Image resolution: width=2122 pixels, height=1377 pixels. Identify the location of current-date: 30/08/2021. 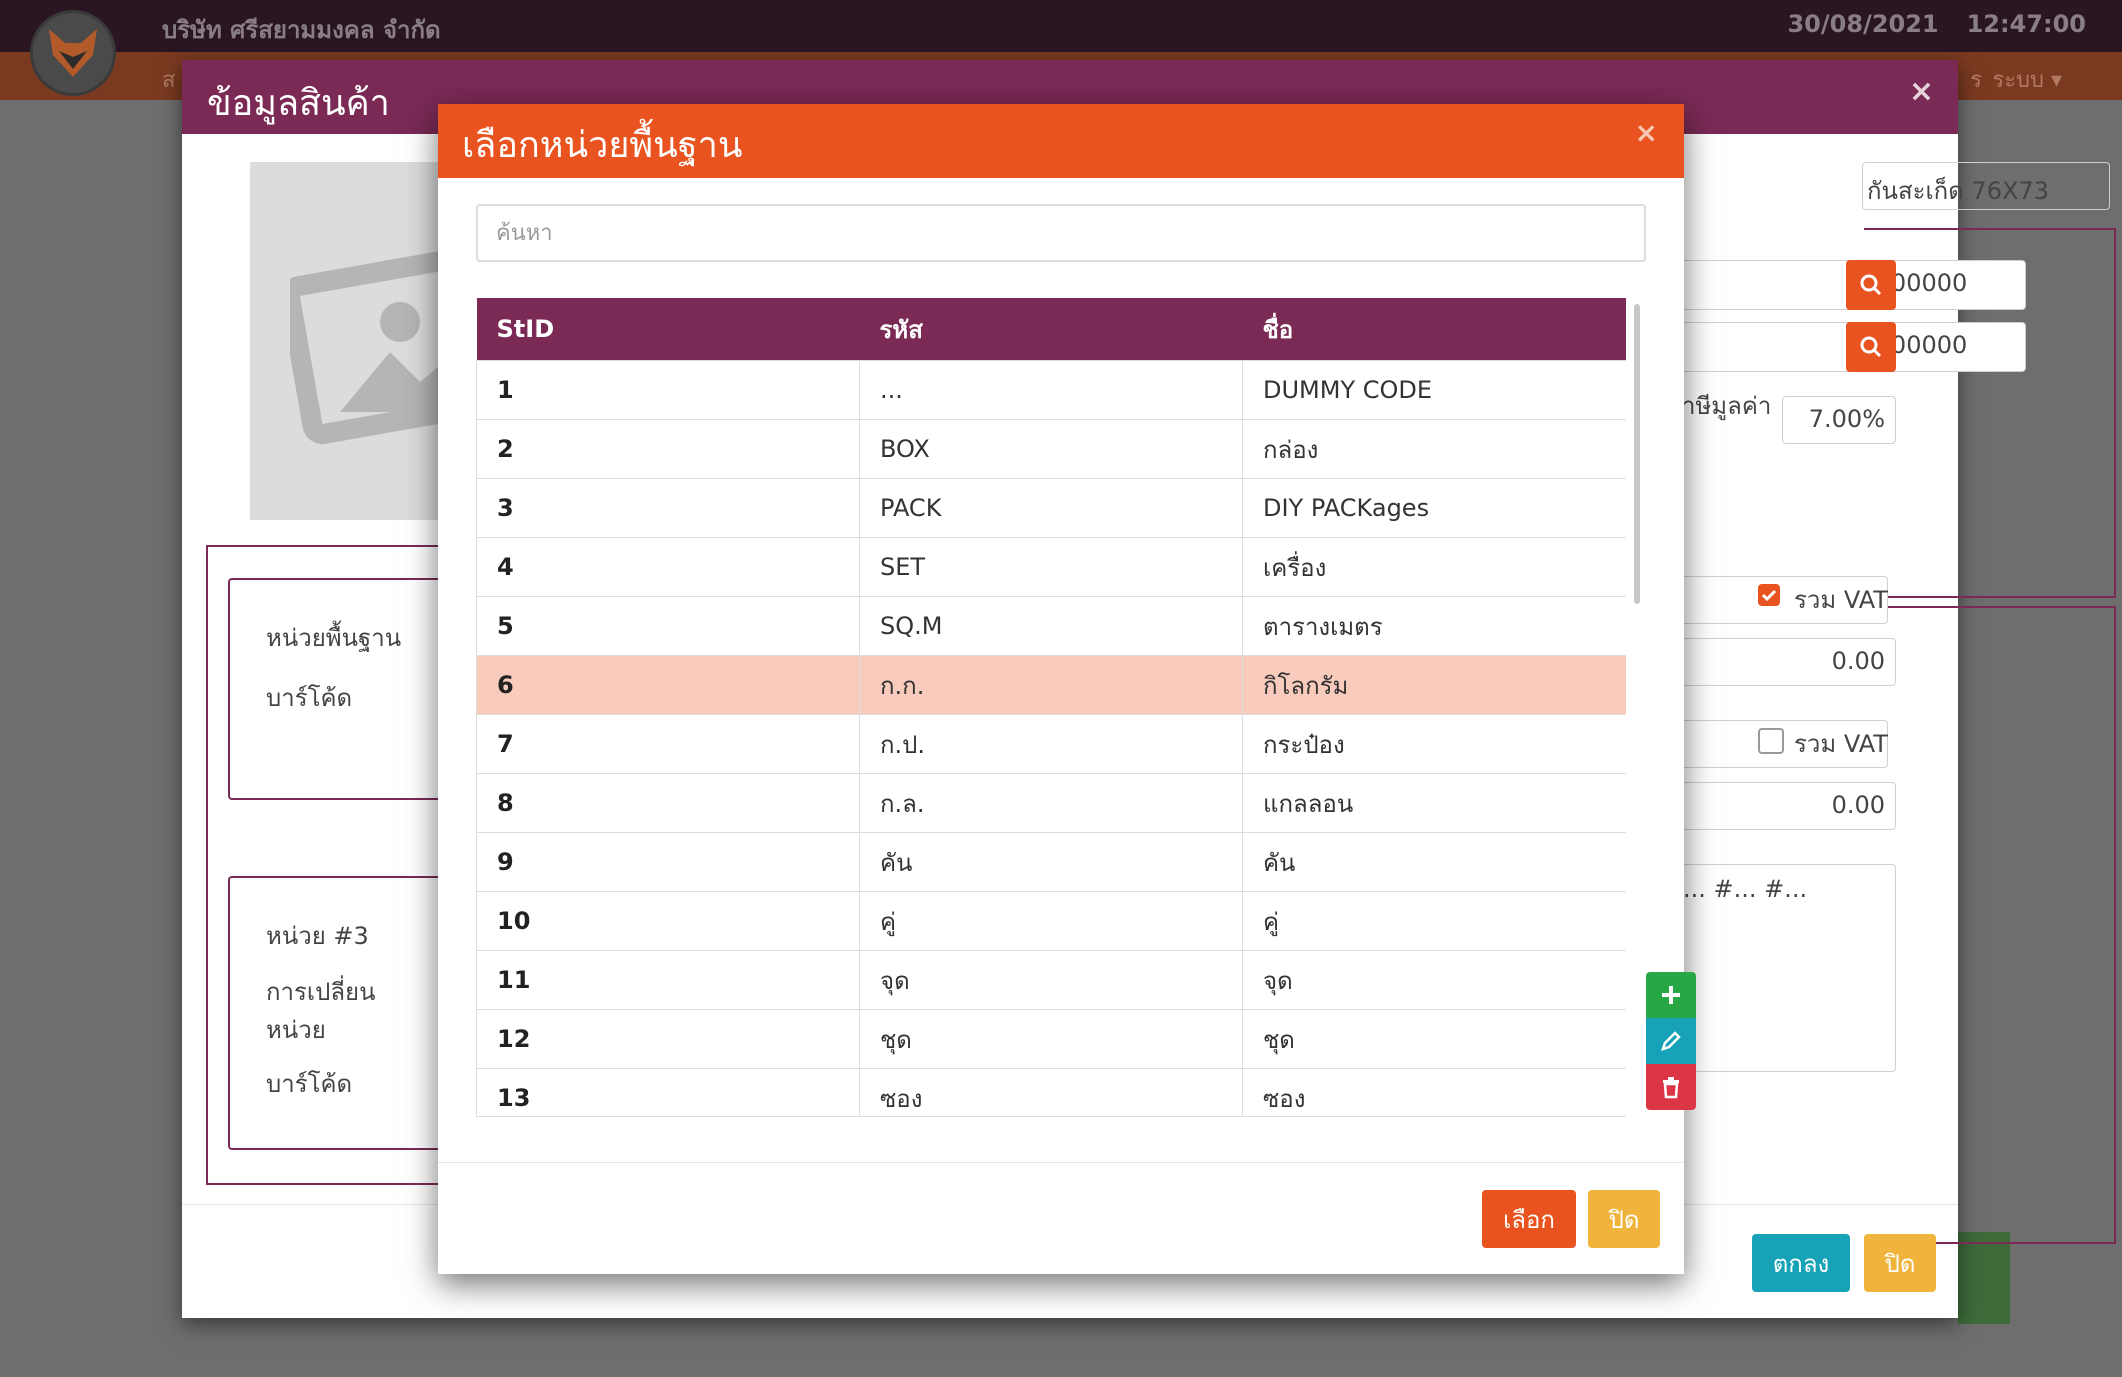
(1863, 24).